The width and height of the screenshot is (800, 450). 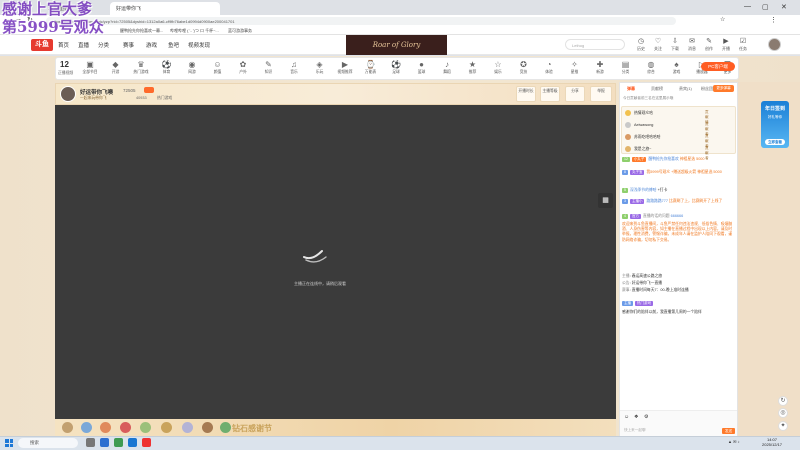 I want to click on category-item: ♪ 舞蹈, so click(x=447, y=67).